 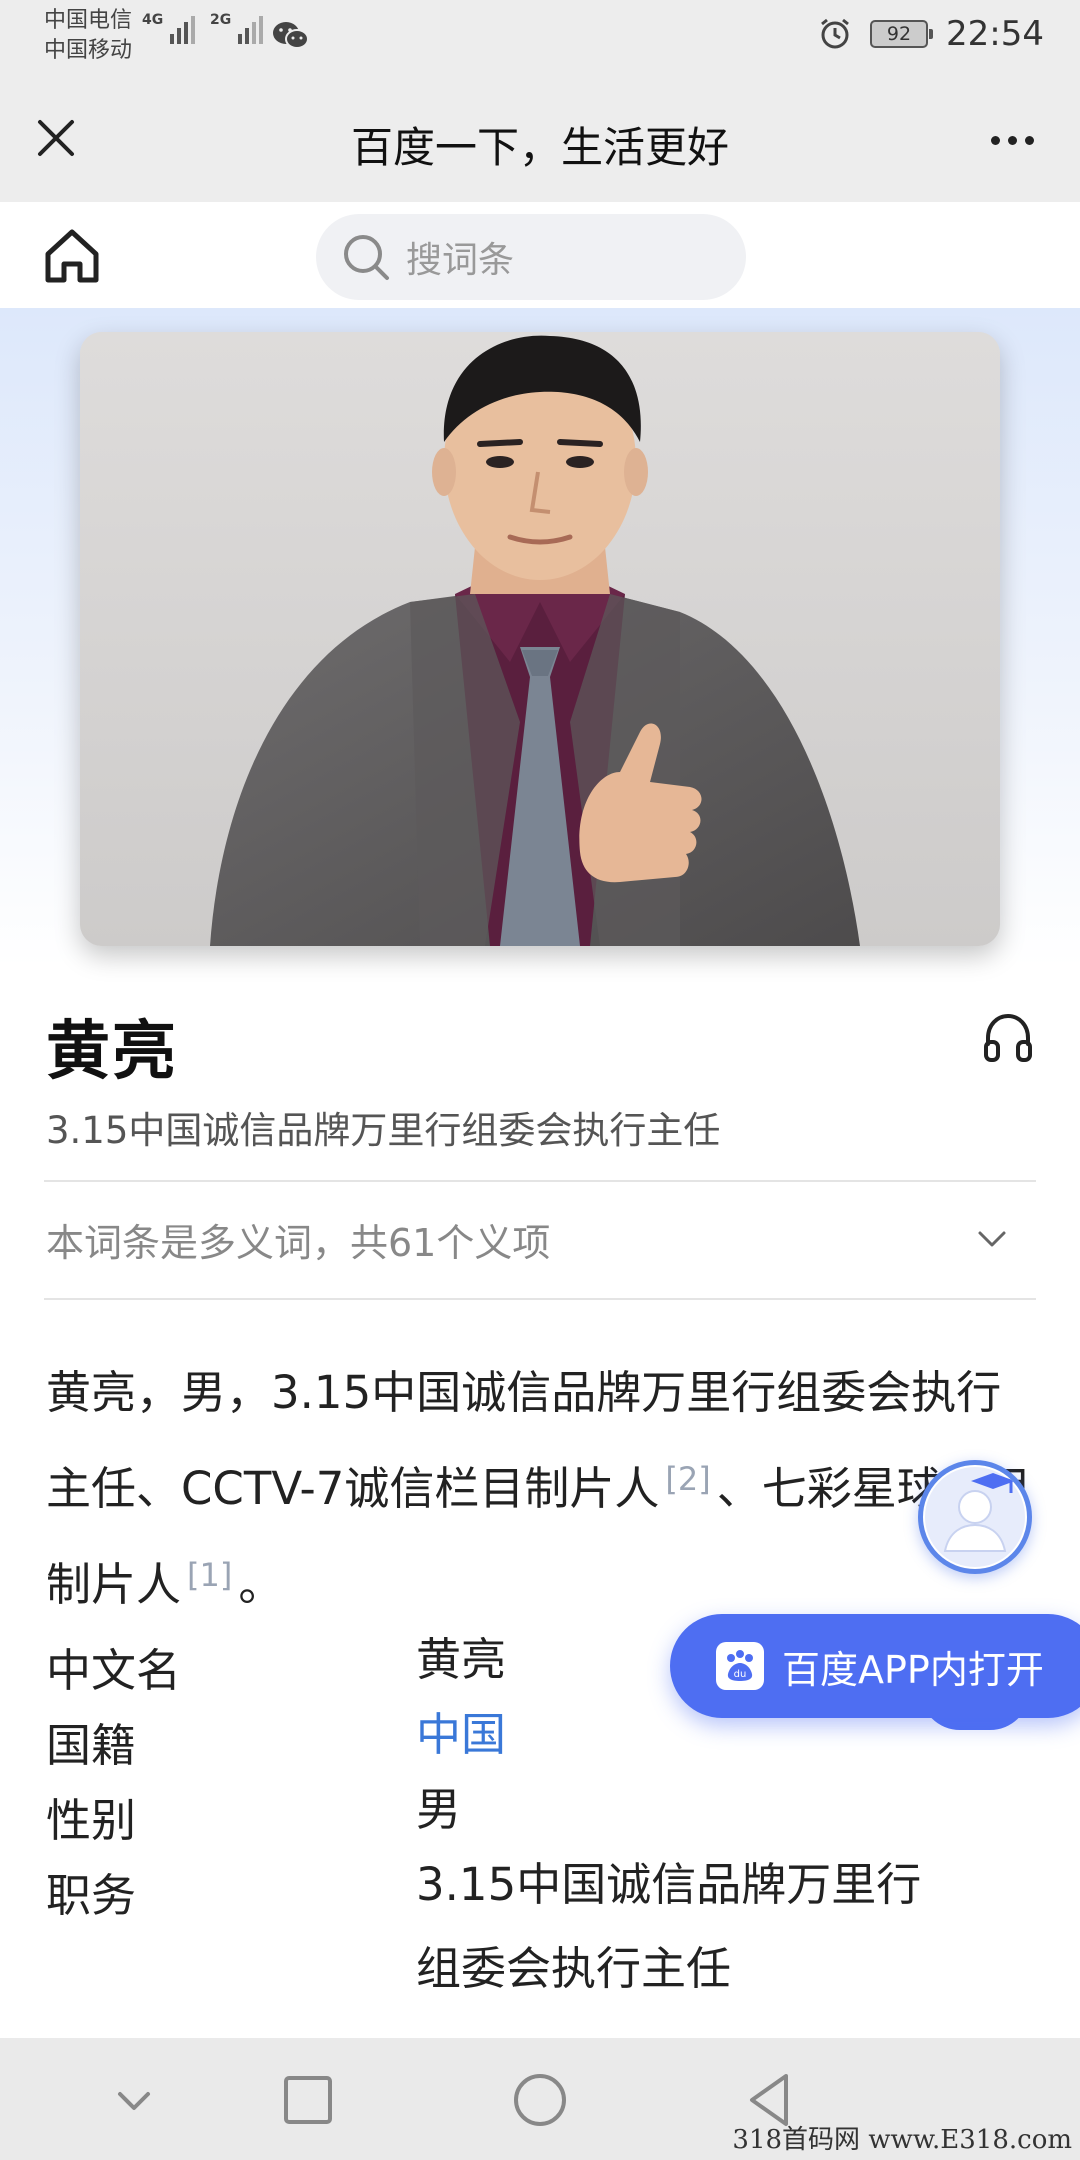 I want to click on status-bar: 中国电信 中国移动 4G 2G 92 22:54, so click(x=540, y=38).